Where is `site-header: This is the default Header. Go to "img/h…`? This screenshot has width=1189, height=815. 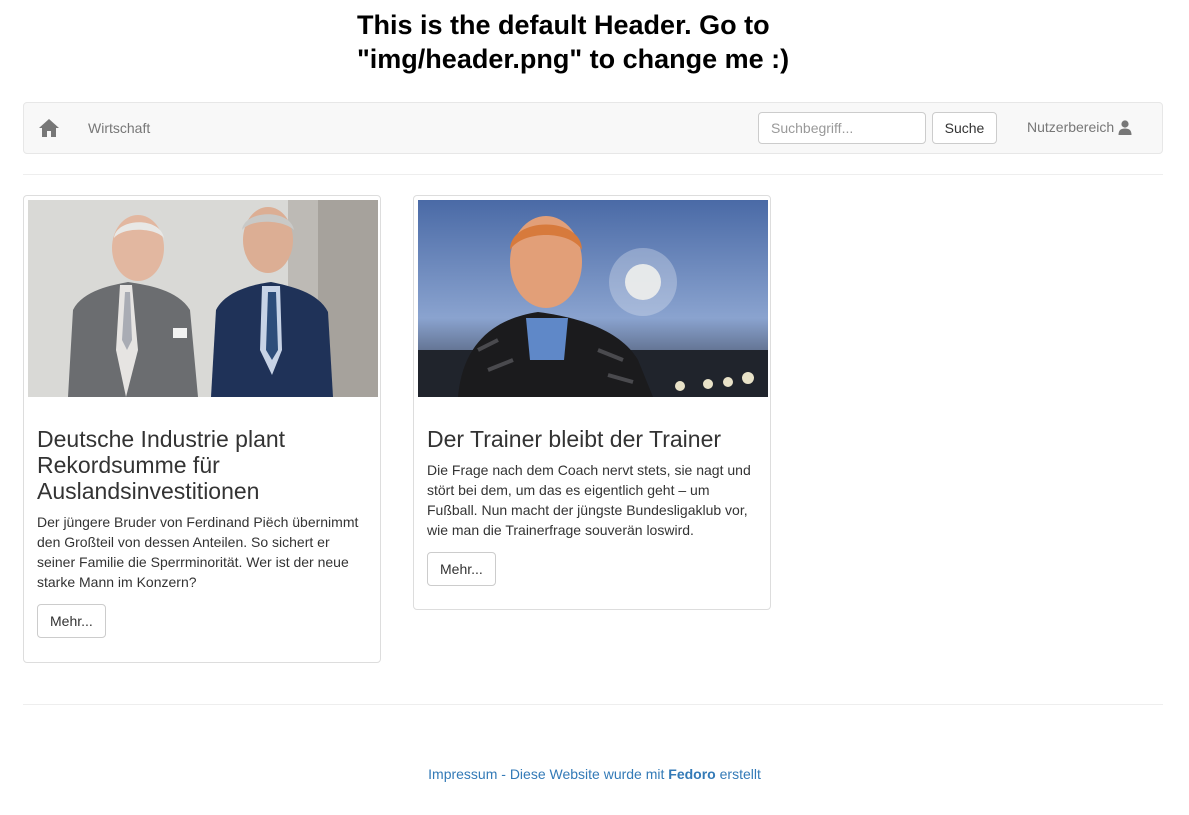 site-header: This is the default Header. Go to "img/h… is located at coordinates (594, 44).